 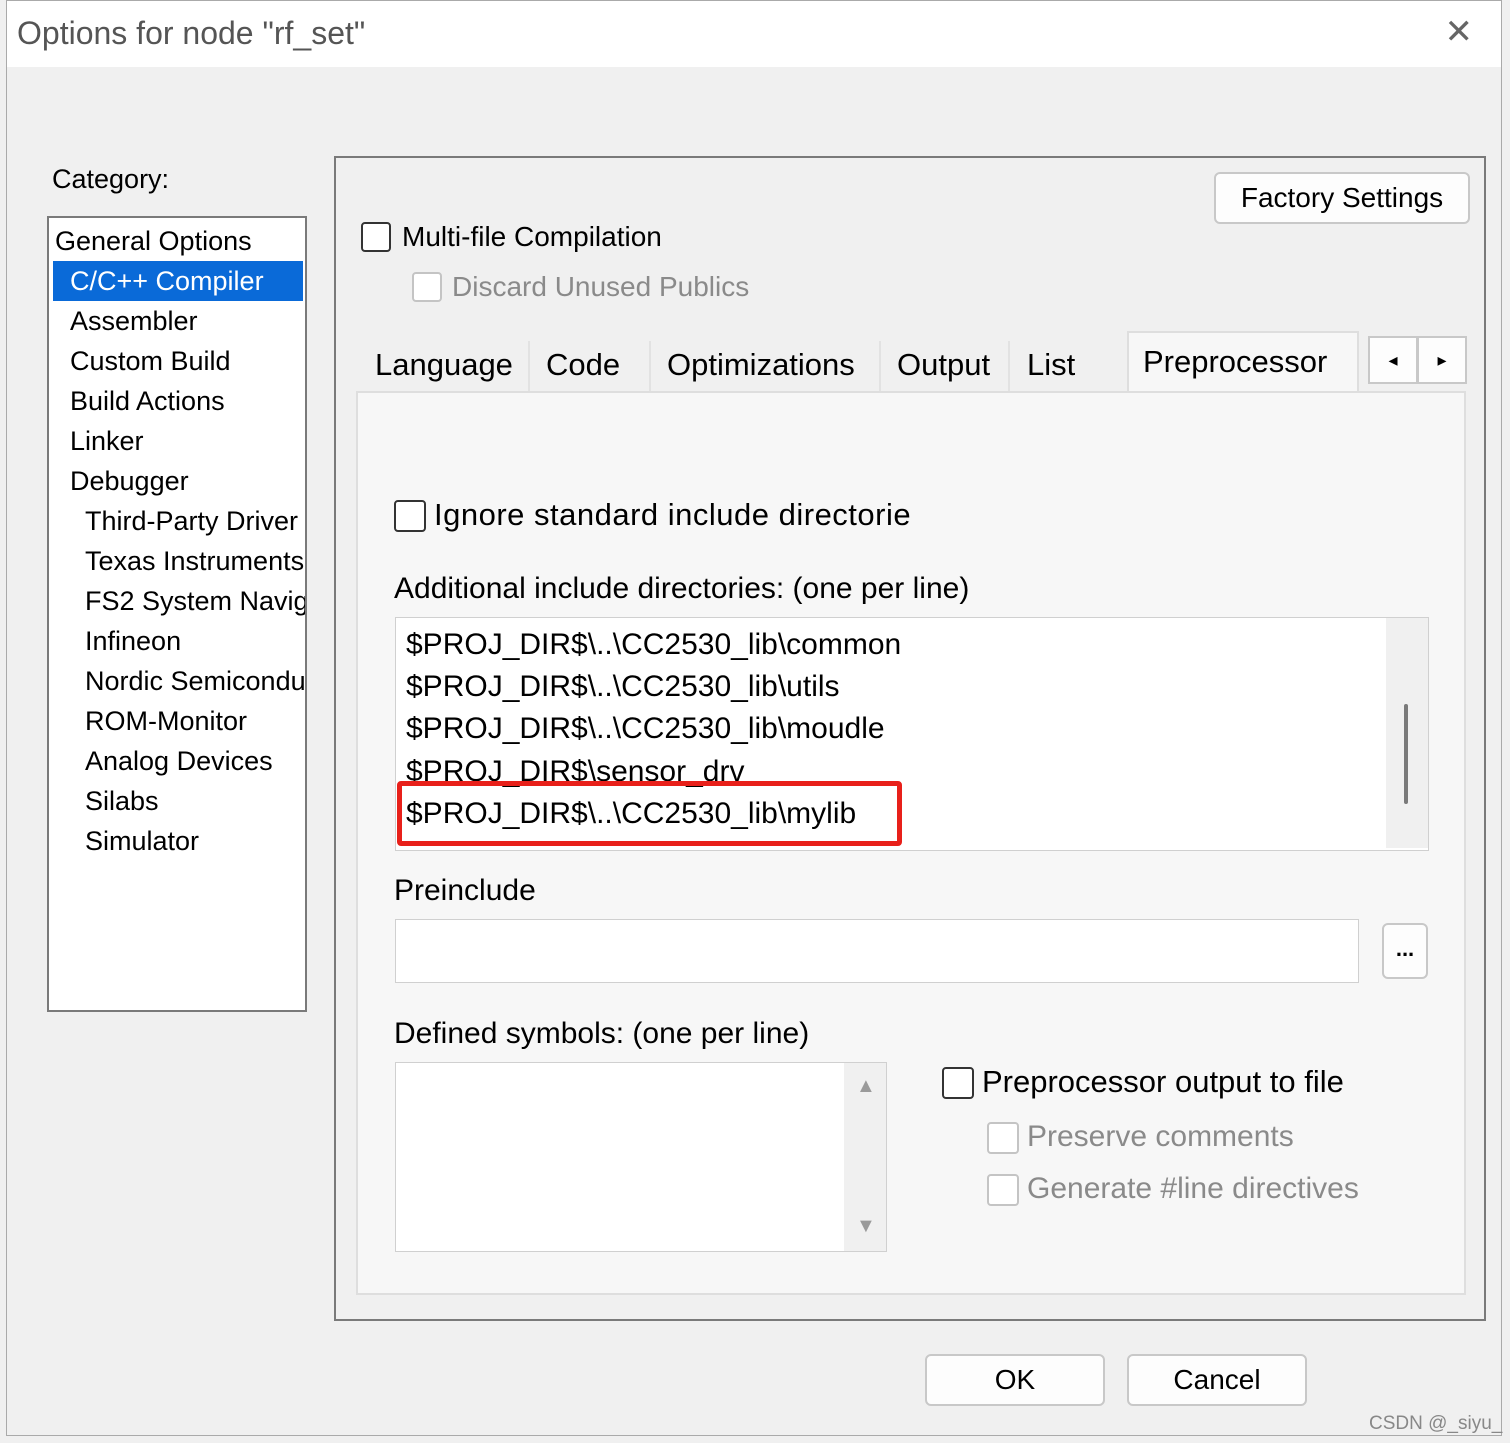 I want to click on tab-optimizations: Optimizations, so click(x=761, y=365).